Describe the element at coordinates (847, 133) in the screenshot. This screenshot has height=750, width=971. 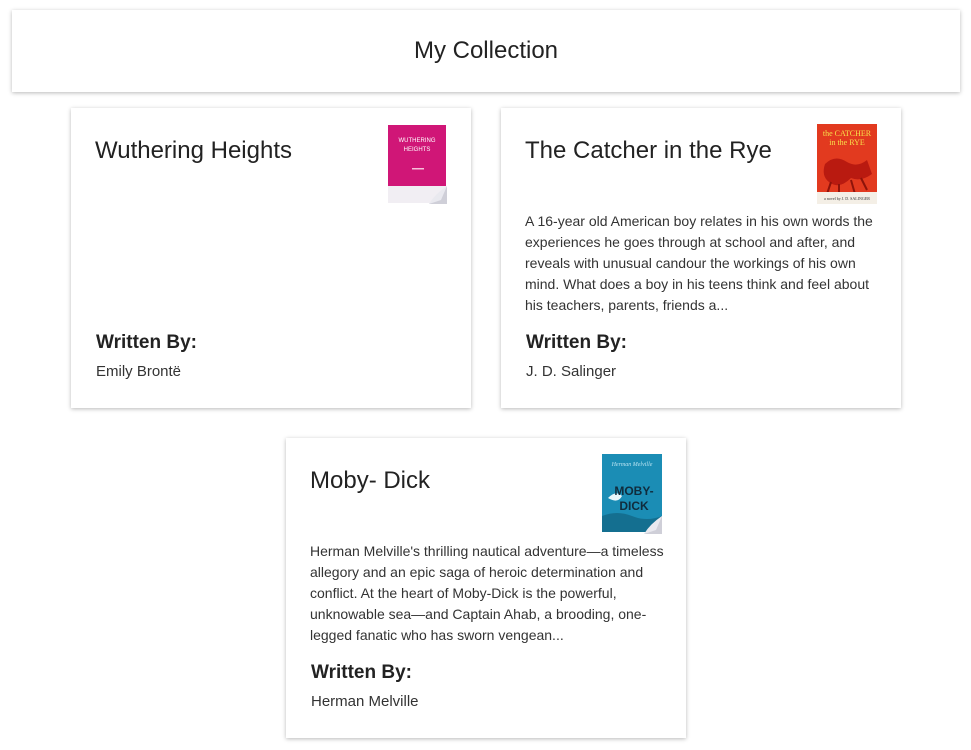
I see `svg-text: the CATCHER` at that location.